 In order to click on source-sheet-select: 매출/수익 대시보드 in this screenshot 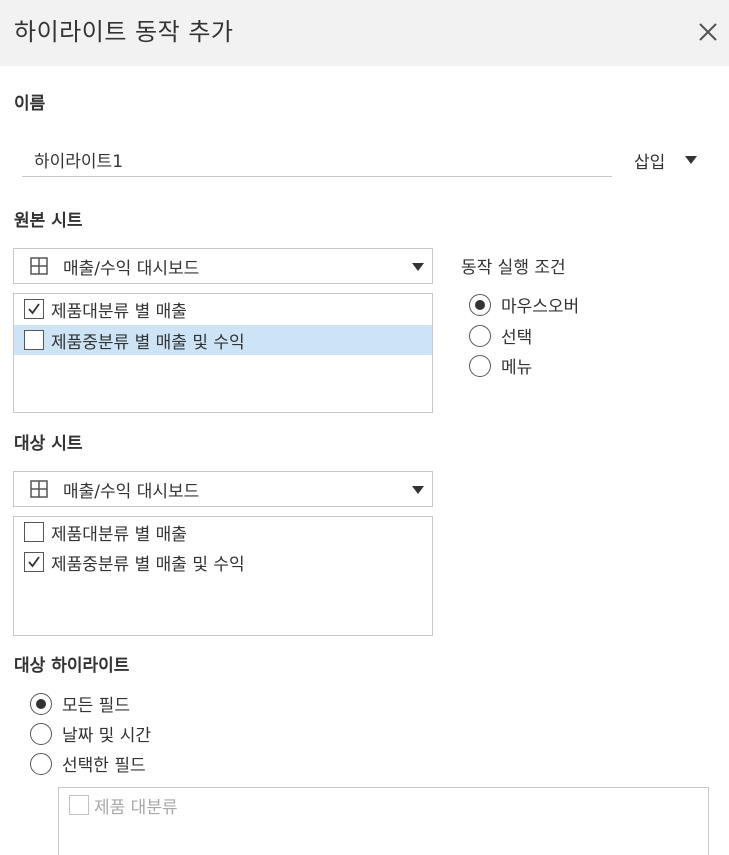, I will do `click(223, 266)`.